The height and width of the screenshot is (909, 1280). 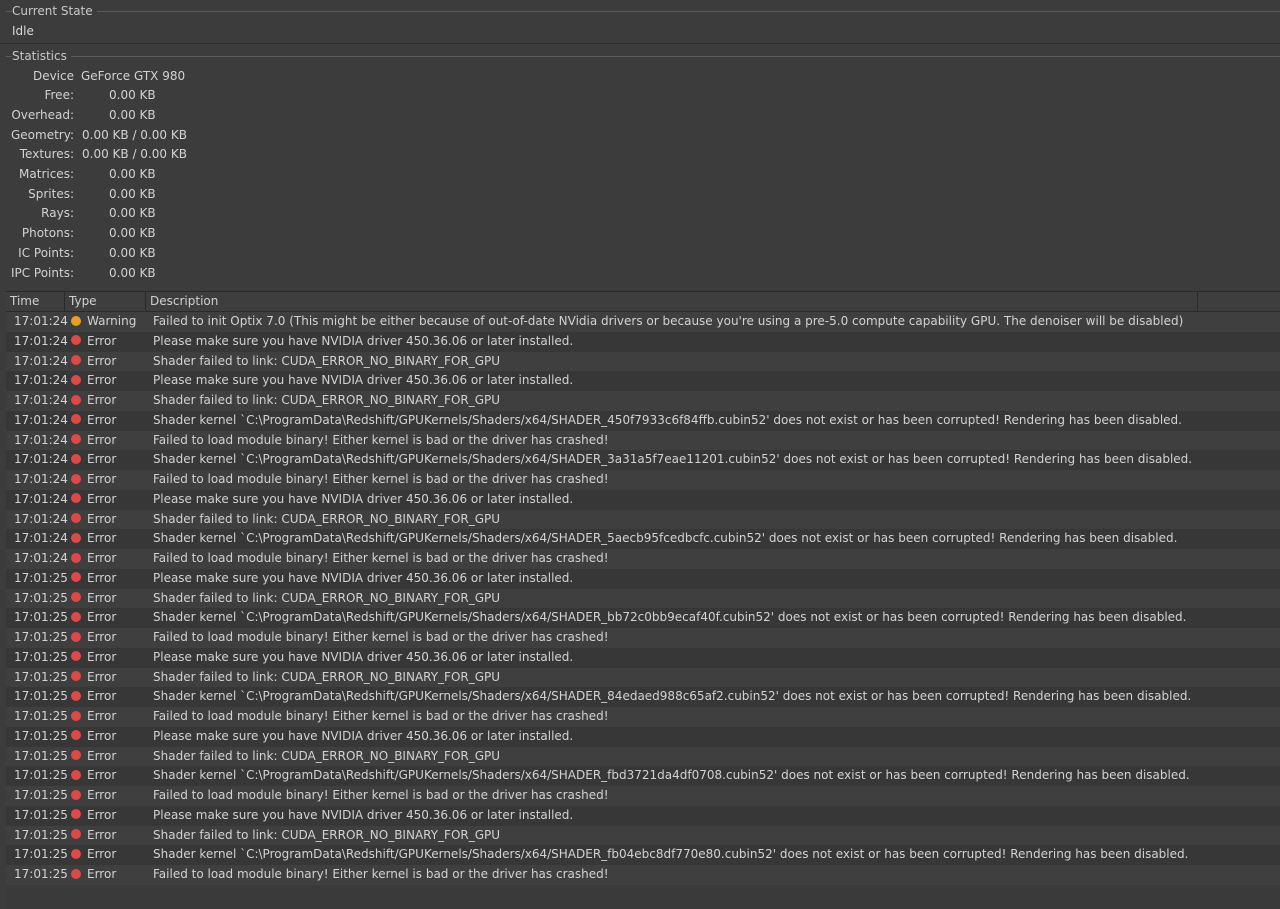 I want to click on stat-label: IC Points:, so click(x=46, y=252).